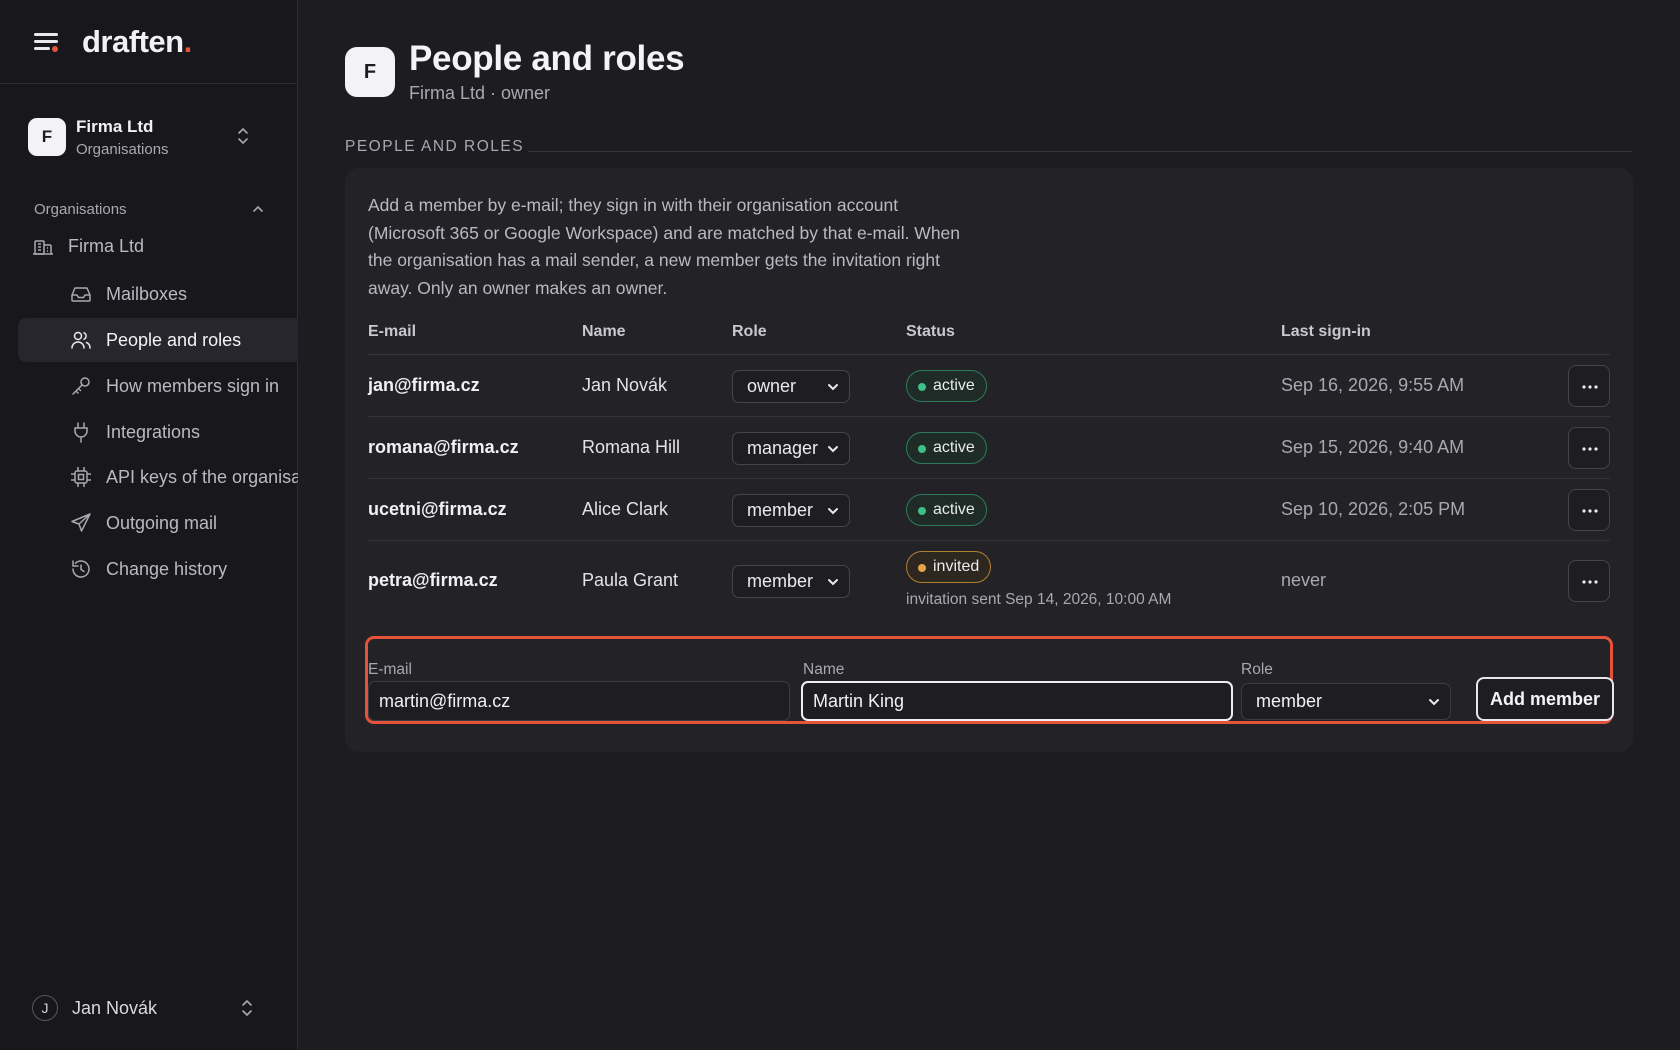 Image resolution: width=1680 pixels, height=1050 pixels. What do you see at coordinates (791, 386) in the screenshot?
I see `role-select: owner` at bounding box center [791, 386].